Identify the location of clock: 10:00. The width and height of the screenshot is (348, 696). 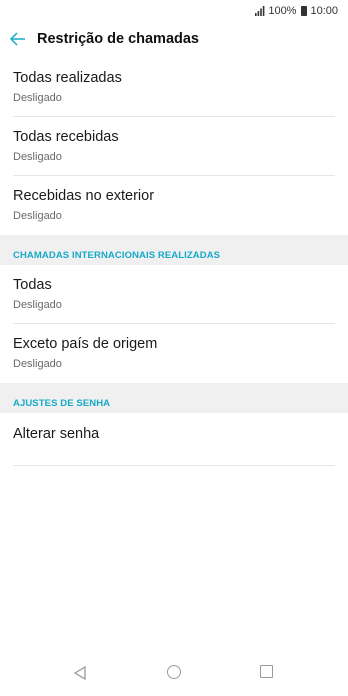
(324, 11).